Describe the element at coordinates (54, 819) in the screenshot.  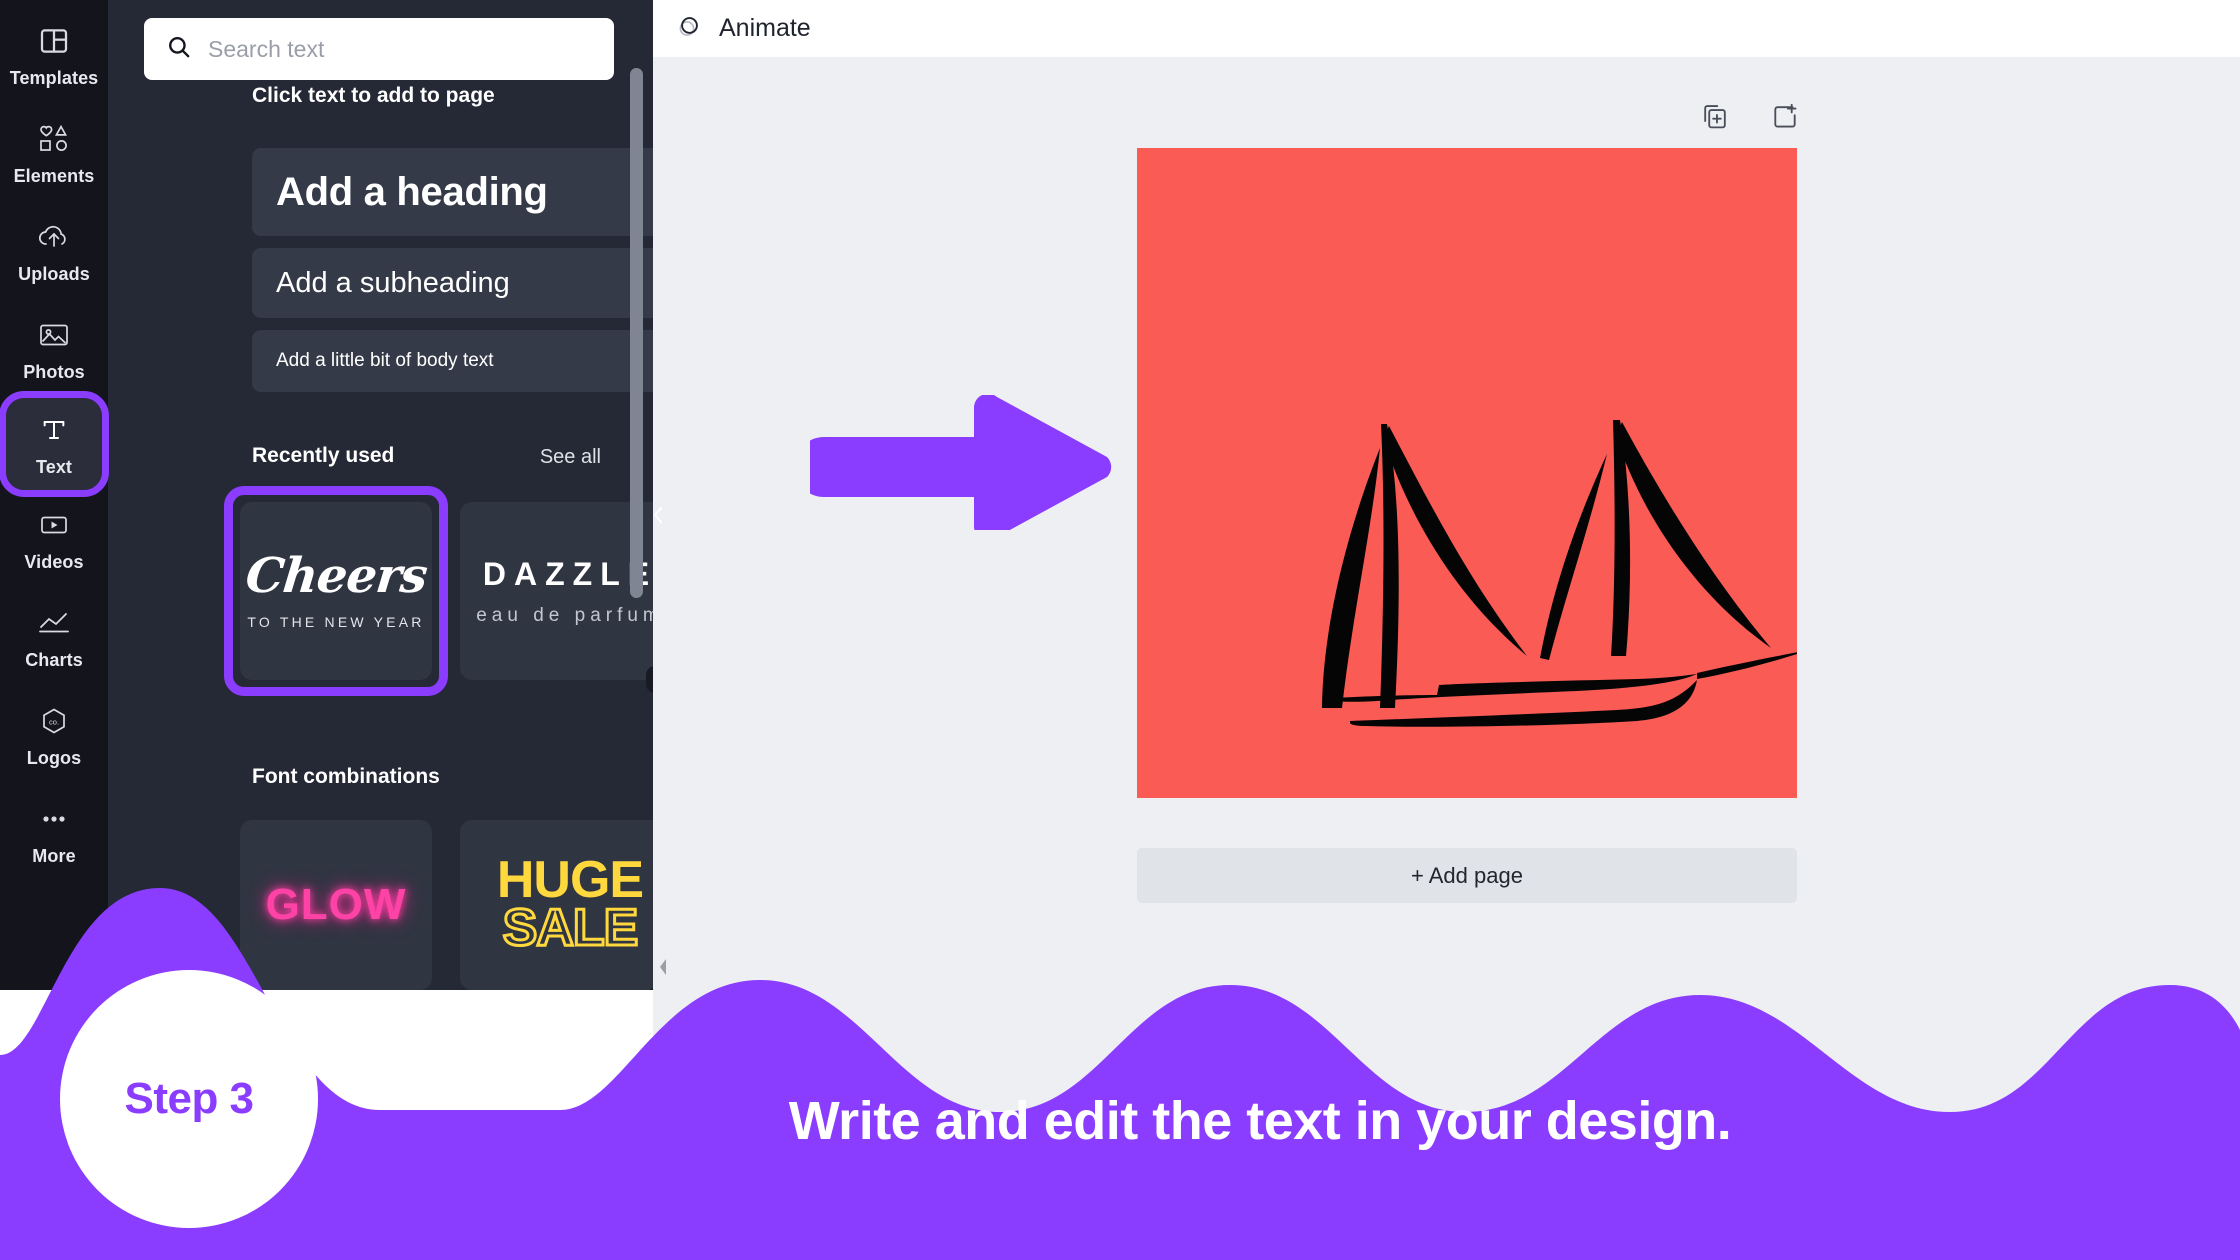
I see `more-icon` at that location.